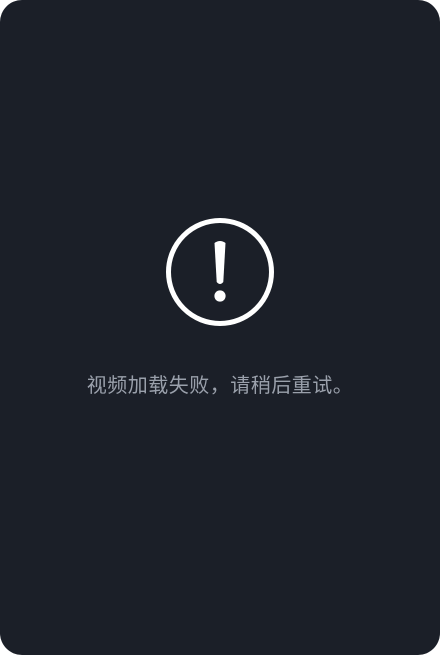 The height and width of the screenshot is (655, 440). Describe the element at coordinates (220, 272) in the screenshot. I see `exclamation-circle-icon` at that location.